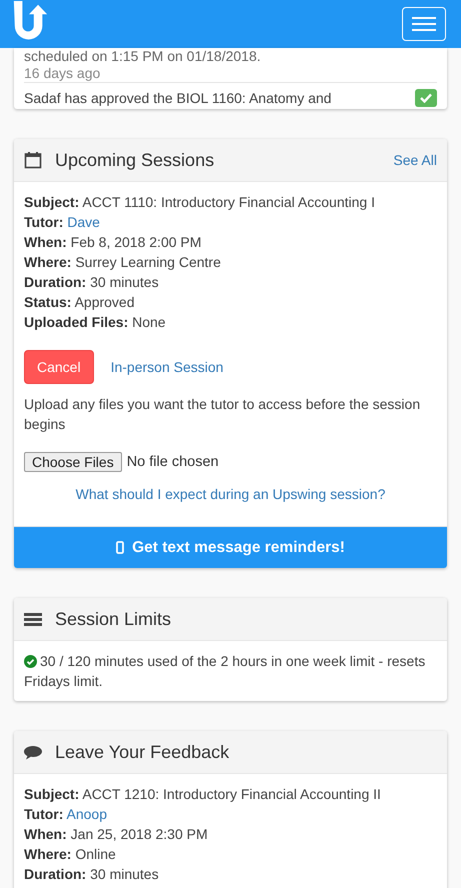  Describe the element at coordinates (415, 160) in the screenshot. I see `see-all-link: See All` at that location.